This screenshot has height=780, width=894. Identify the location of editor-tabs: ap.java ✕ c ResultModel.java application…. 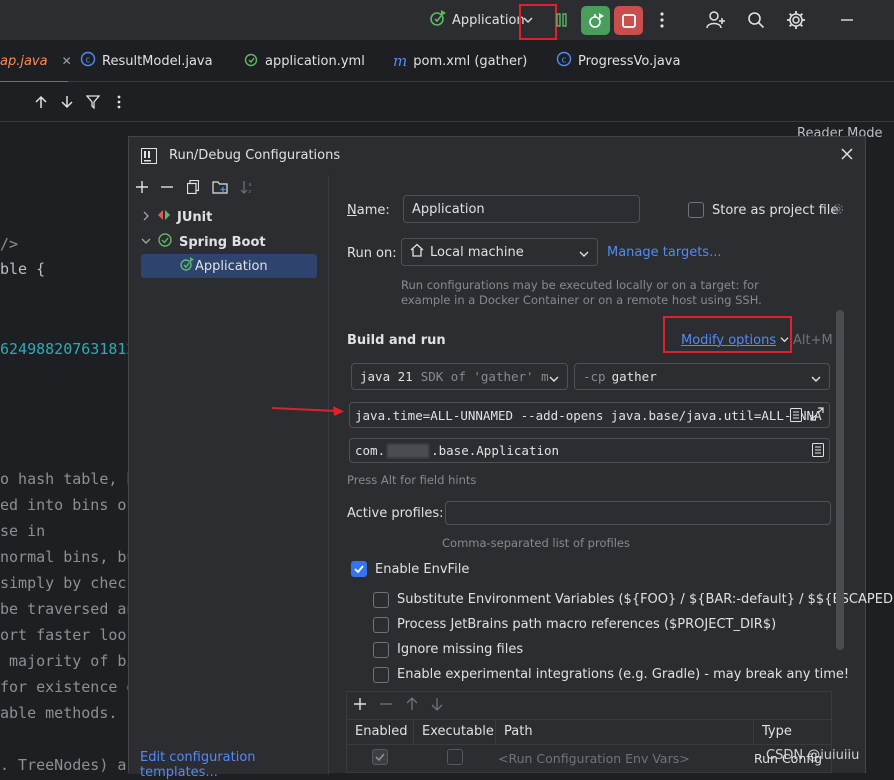
(447, 61).